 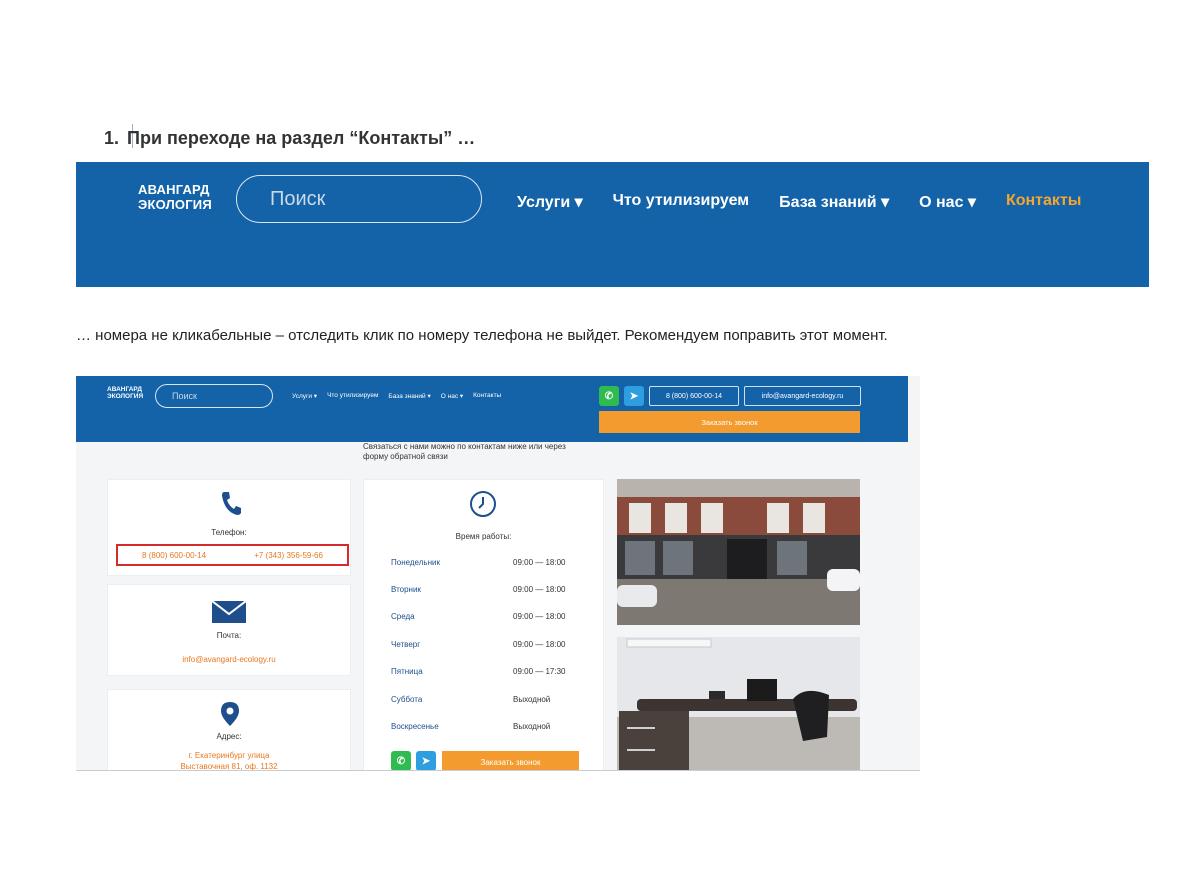 I want to click on telegram-icon: ➤, so click(x=634, y=396).